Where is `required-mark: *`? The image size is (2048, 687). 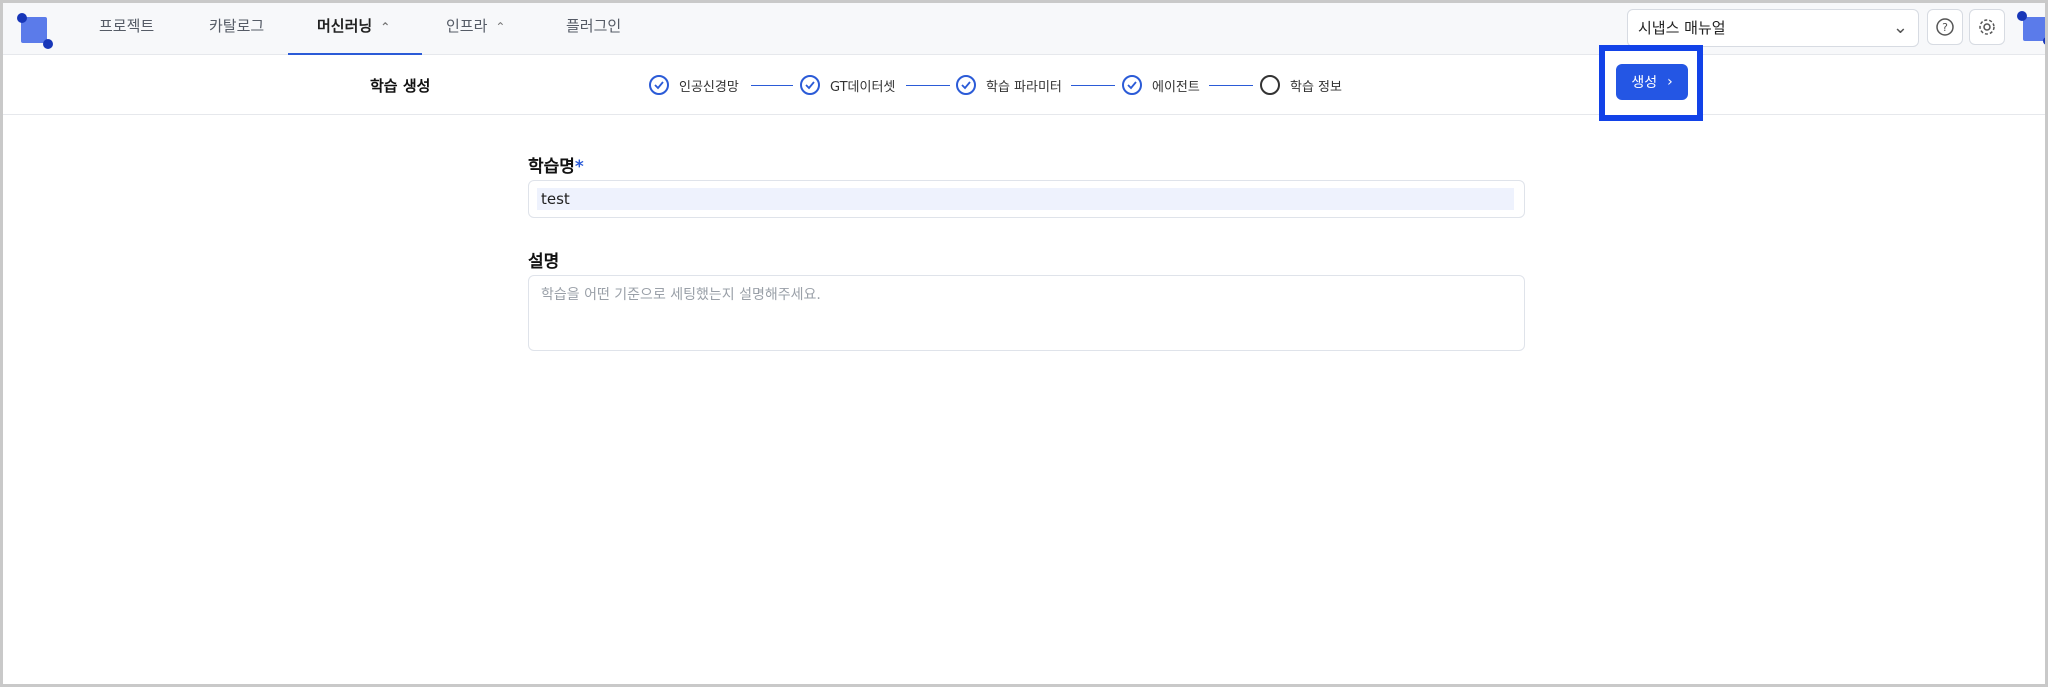 required-mark: * is located at coordinates (579, 167).